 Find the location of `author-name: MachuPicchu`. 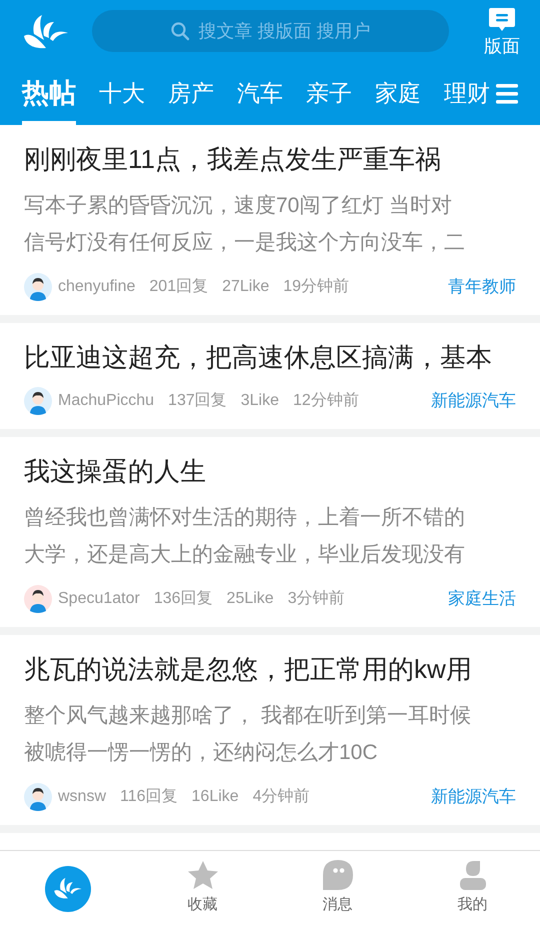

author-name: MachuPicchu is located at coordinates (106, 401).